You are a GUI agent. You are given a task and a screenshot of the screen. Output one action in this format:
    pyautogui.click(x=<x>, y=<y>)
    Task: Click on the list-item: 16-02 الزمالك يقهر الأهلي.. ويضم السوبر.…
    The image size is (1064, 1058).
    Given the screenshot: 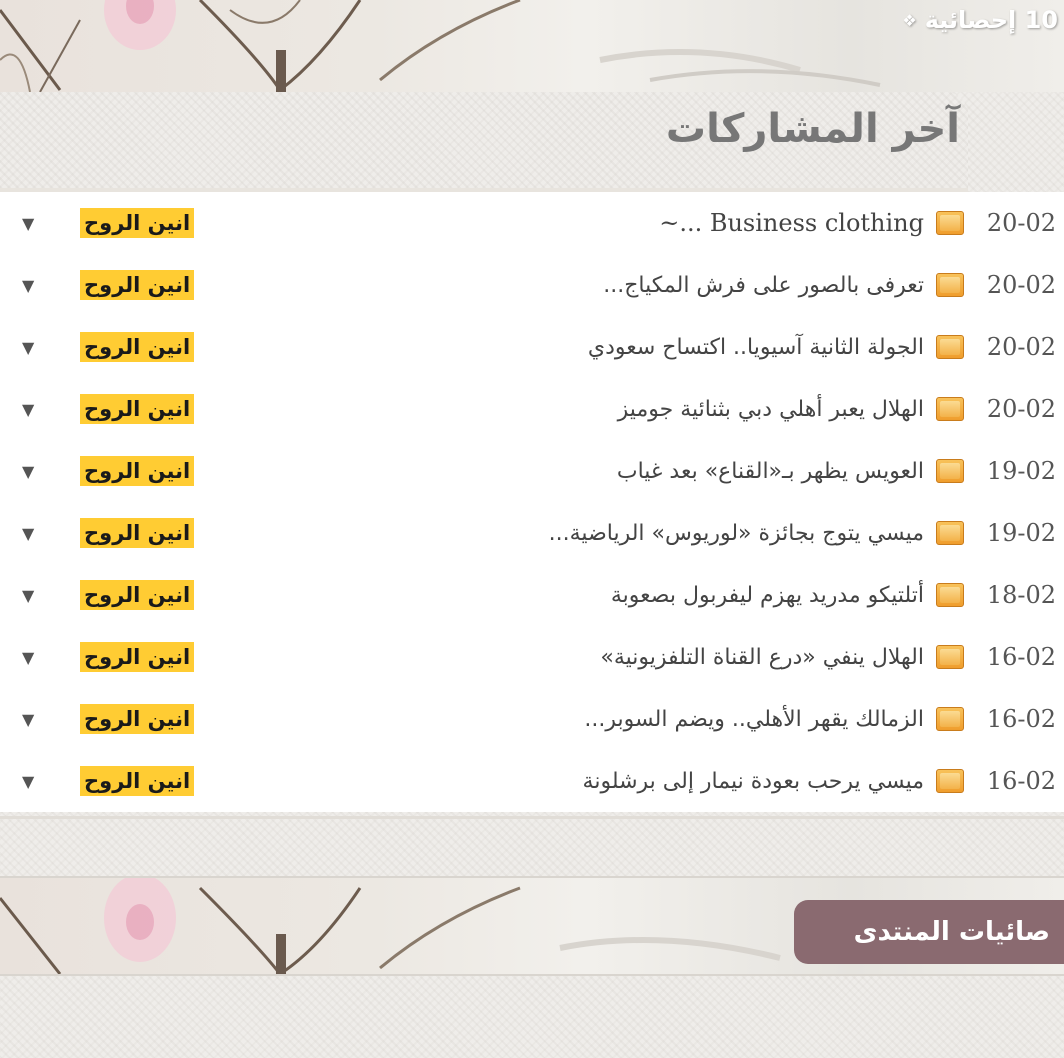 What is the action you would take?
    pyautogui.click(x=532, y=719)
    